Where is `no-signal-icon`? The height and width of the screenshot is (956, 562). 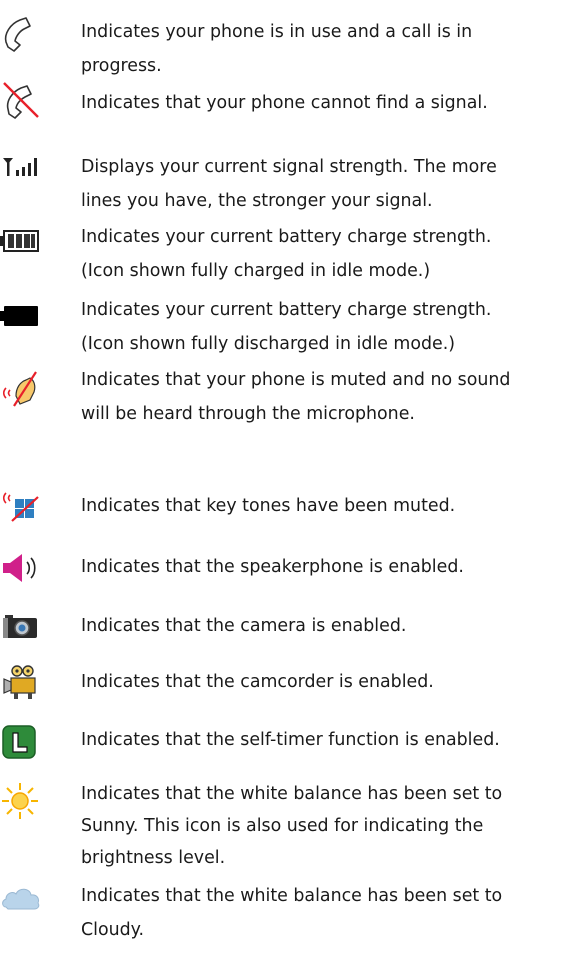
no-signal-icon is located at coordinates (24, 99).